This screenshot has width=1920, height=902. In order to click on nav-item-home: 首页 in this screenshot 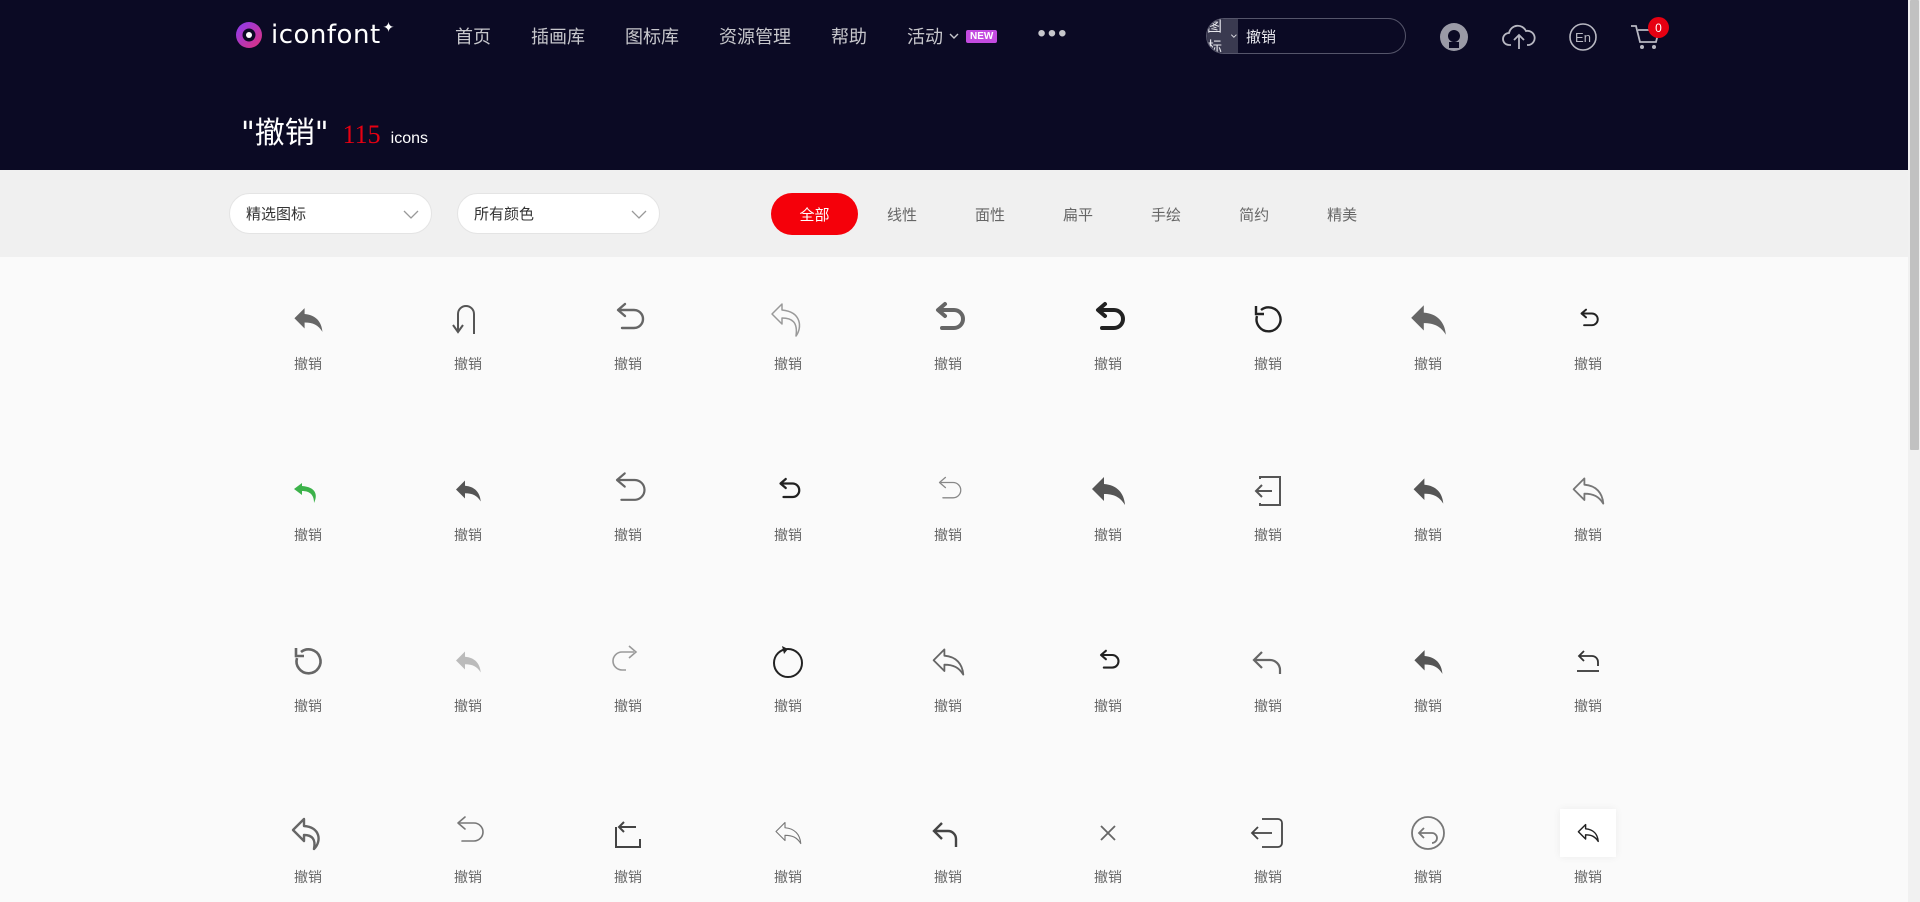, I will do `click(473, 36)`.